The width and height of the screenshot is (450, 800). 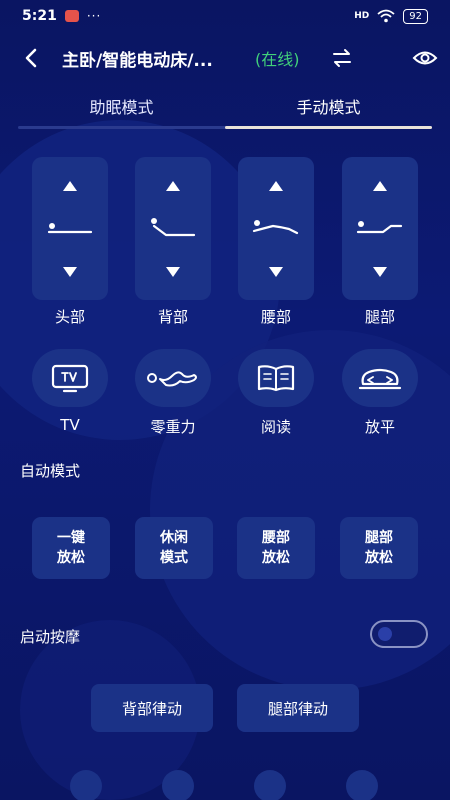 I want to click on leg-label: 腿部, so click(x=379, y=317).